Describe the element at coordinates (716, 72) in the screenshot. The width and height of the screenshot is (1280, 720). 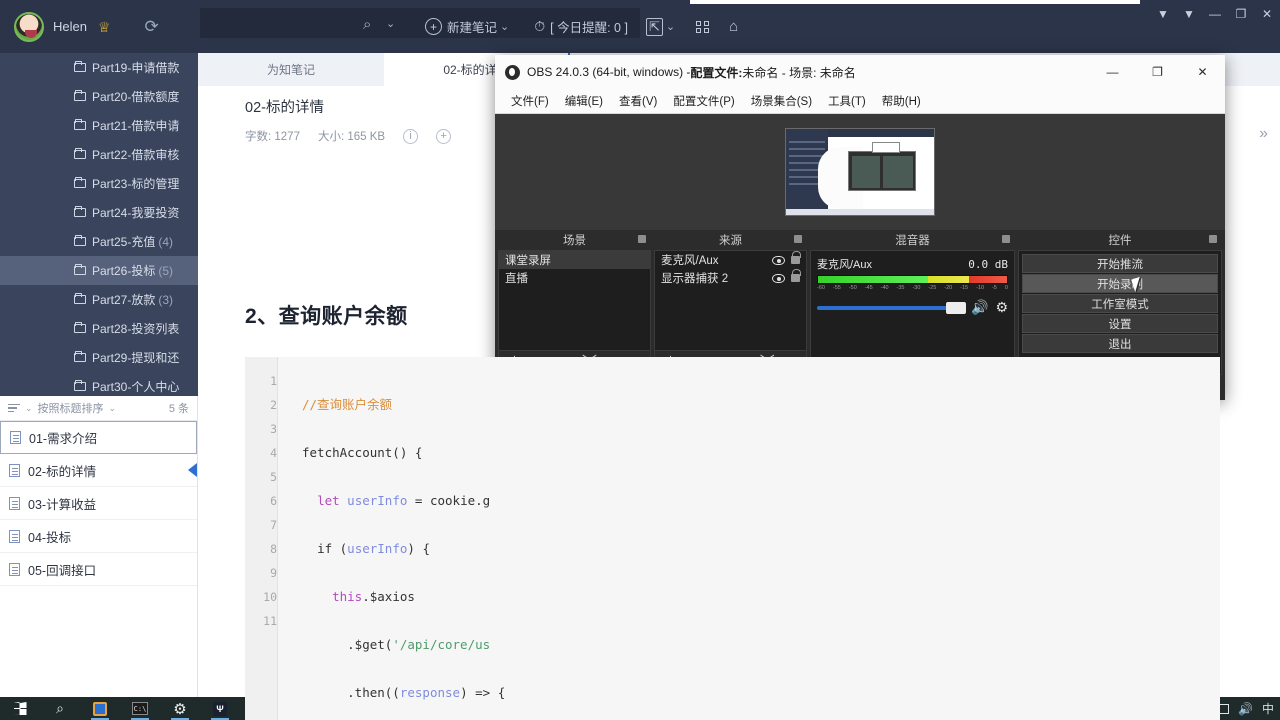
I see `obs-title-profile-label: 配置文件:` at that location.